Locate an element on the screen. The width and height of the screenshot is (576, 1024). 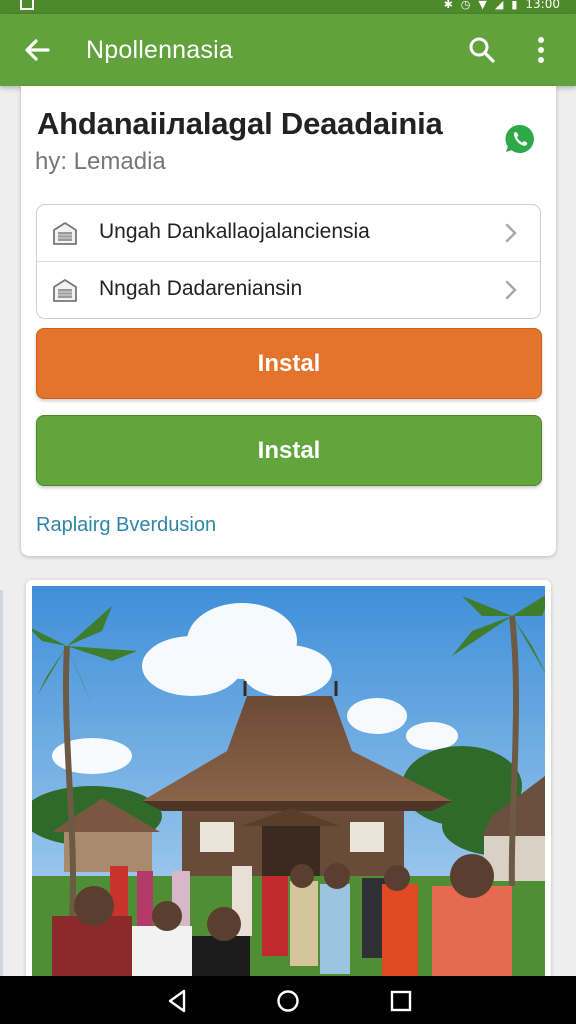
list-item-label: Ungah Dankallaojalanciensia is located at coordinates (234, 231).